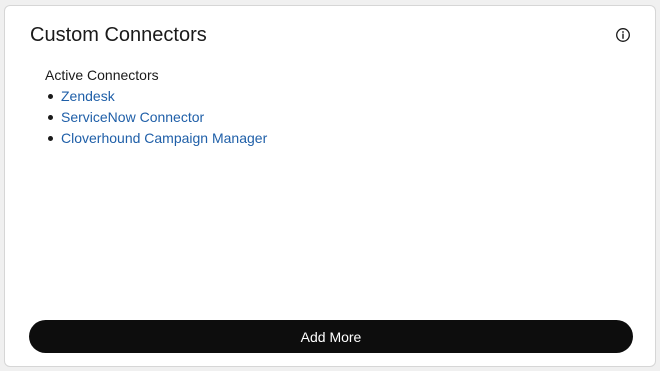 This screenshot has width=660, height=371. What do you see at coordinates (164, 138) in the screenshot?
I see `connector-link-cloverhound: Cloverhound Campaign Manager` at bounding box center [164, 138].